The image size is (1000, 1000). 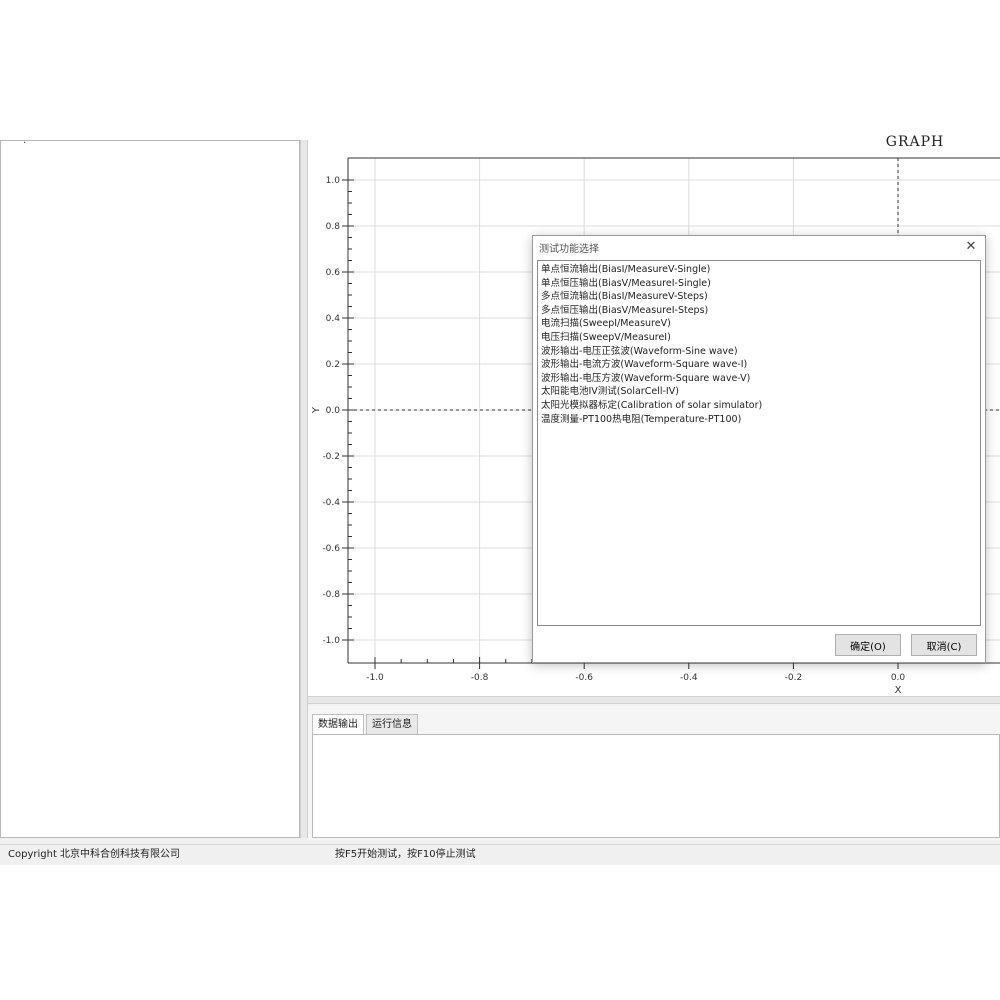 I want to click on horizontal-splitter, so click(x=654, y=700).